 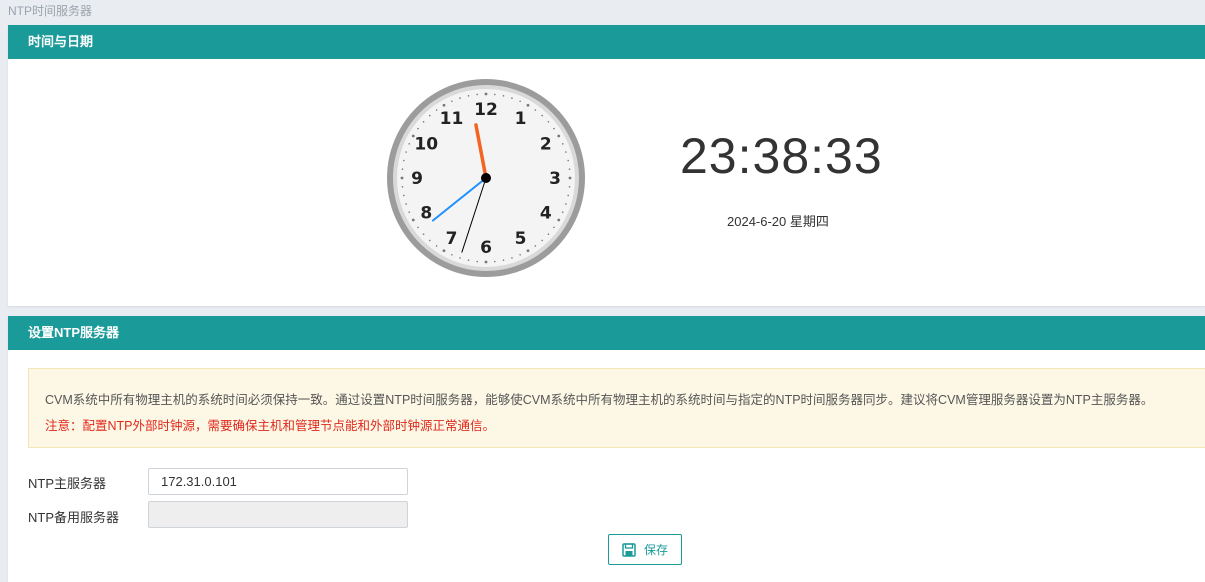 What do you see at coordinates (452, 239) in the screenshot?
I see `clock-numeral: 7` at bounding box center [452, 239].